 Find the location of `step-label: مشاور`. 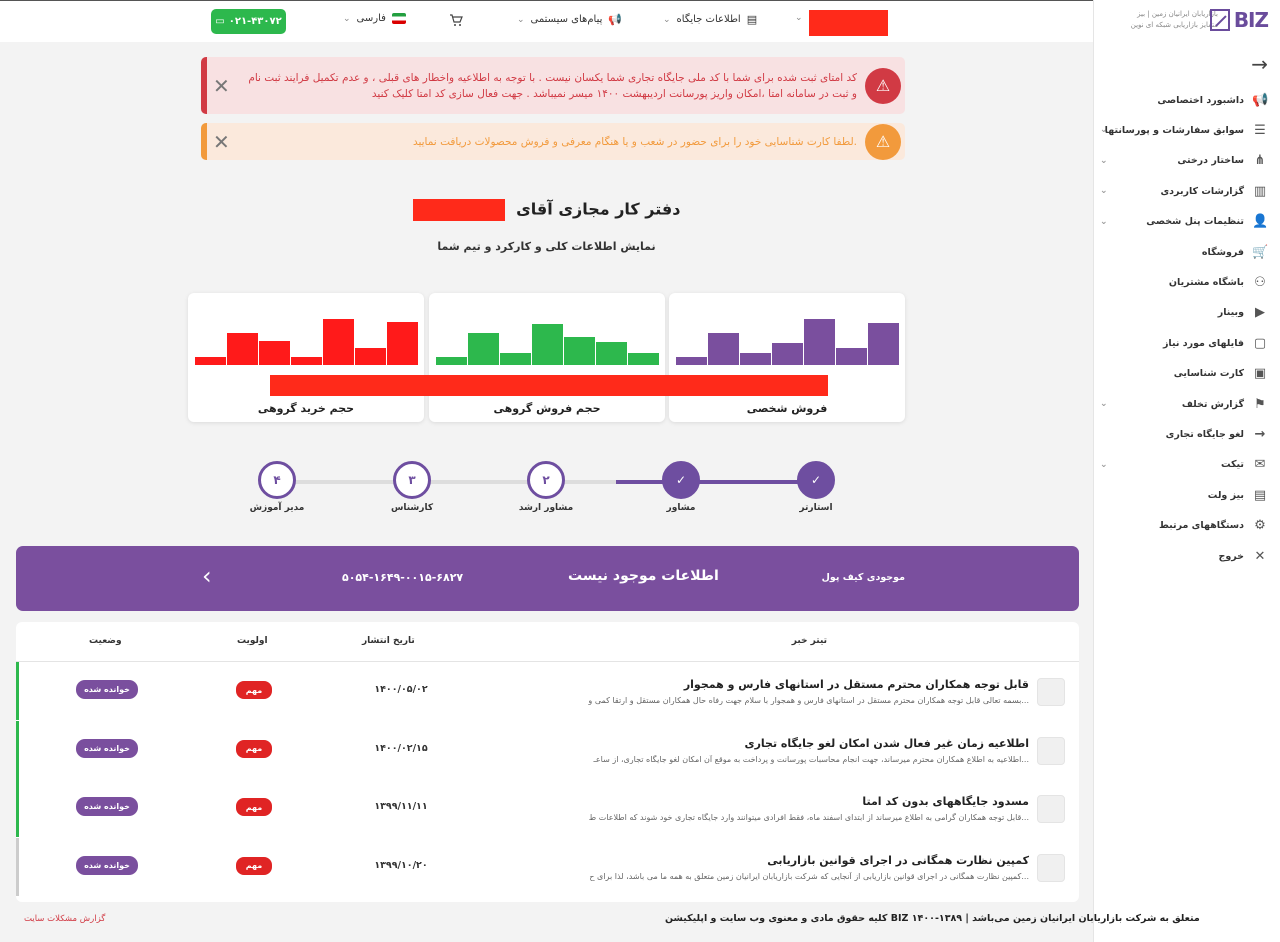

step-label: مشاور is located at coordinates (681, 508).